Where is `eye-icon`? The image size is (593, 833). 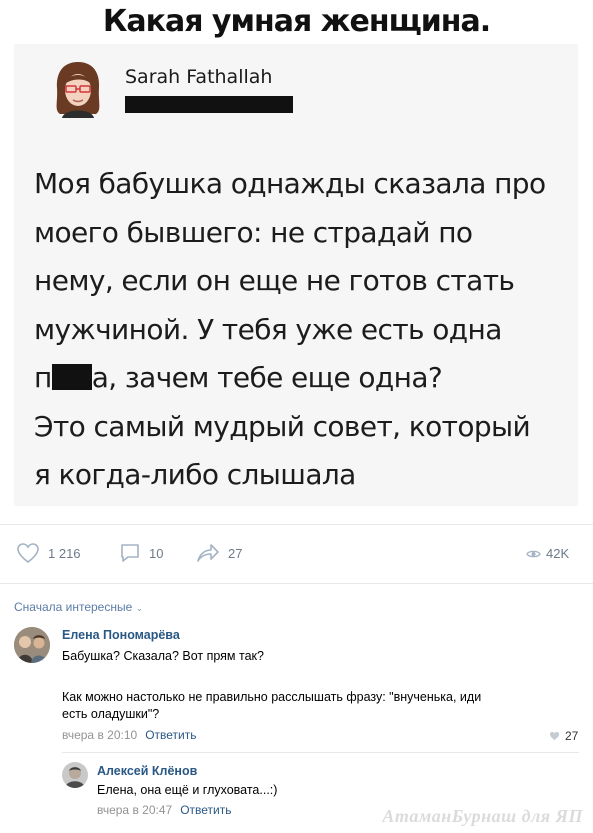 eye-icon is located at coordinates (533, 553).